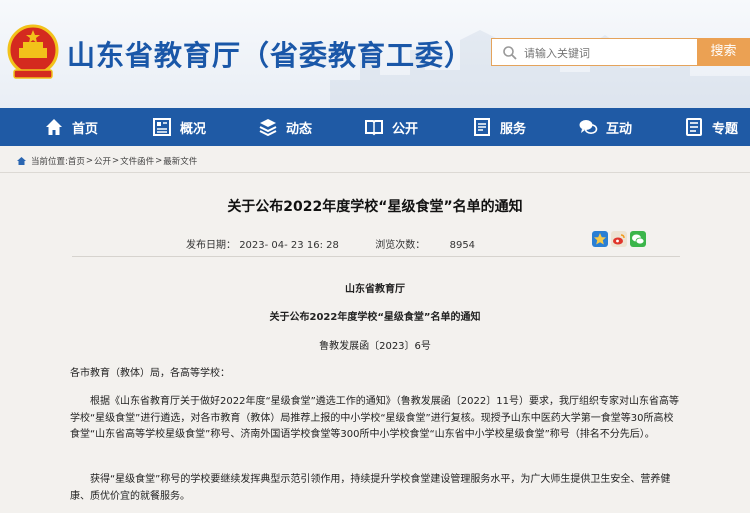 This screenshot has width=750, height=513. I want to click on publish-date: 2023- 04- 23 16: 28, so click(289, 245).